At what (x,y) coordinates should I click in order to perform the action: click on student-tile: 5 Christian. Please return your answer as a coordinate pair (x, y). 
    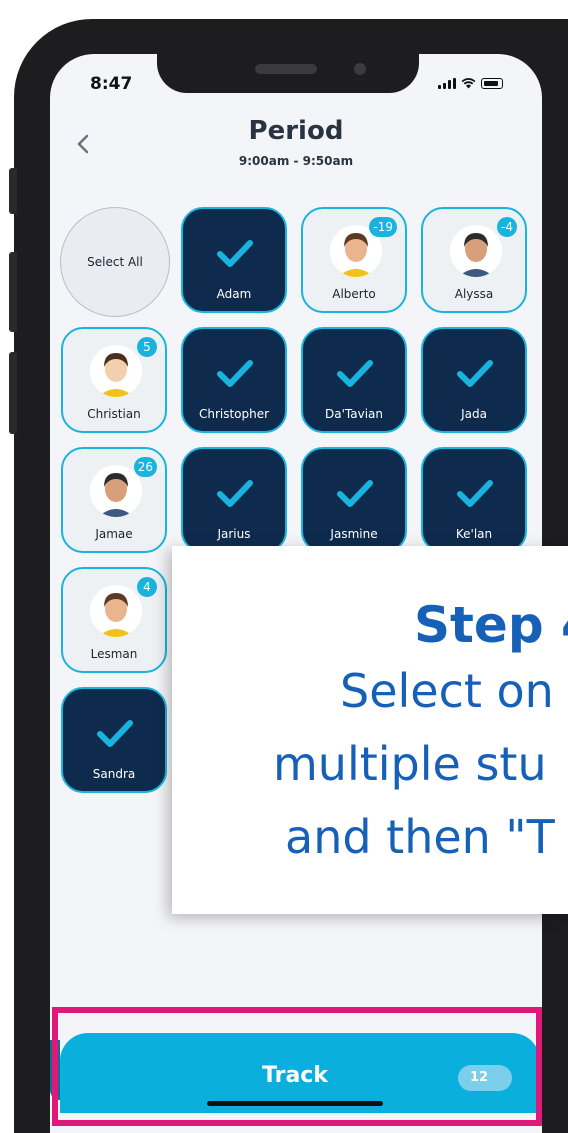
    Looking at the image, I should click on (114, 380).